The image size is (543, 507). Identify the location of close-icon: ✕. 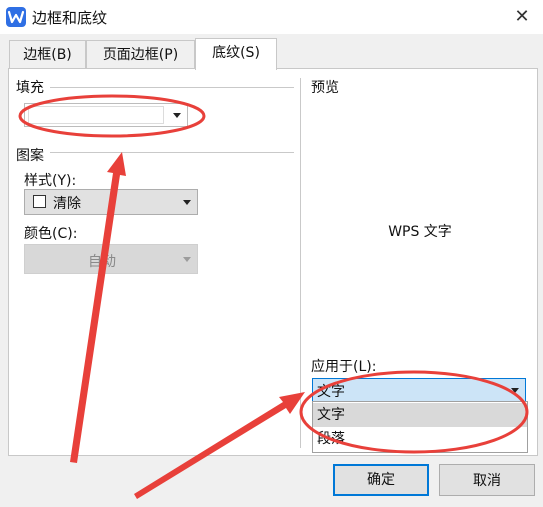
(522, 16).